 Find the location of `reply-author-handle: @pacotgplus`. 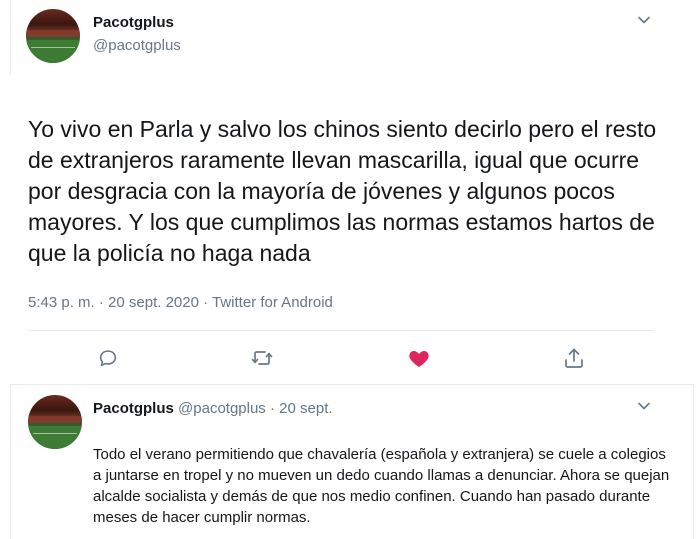

reply-author-handle: @pacotgplus is located at coordinates (222, 408).